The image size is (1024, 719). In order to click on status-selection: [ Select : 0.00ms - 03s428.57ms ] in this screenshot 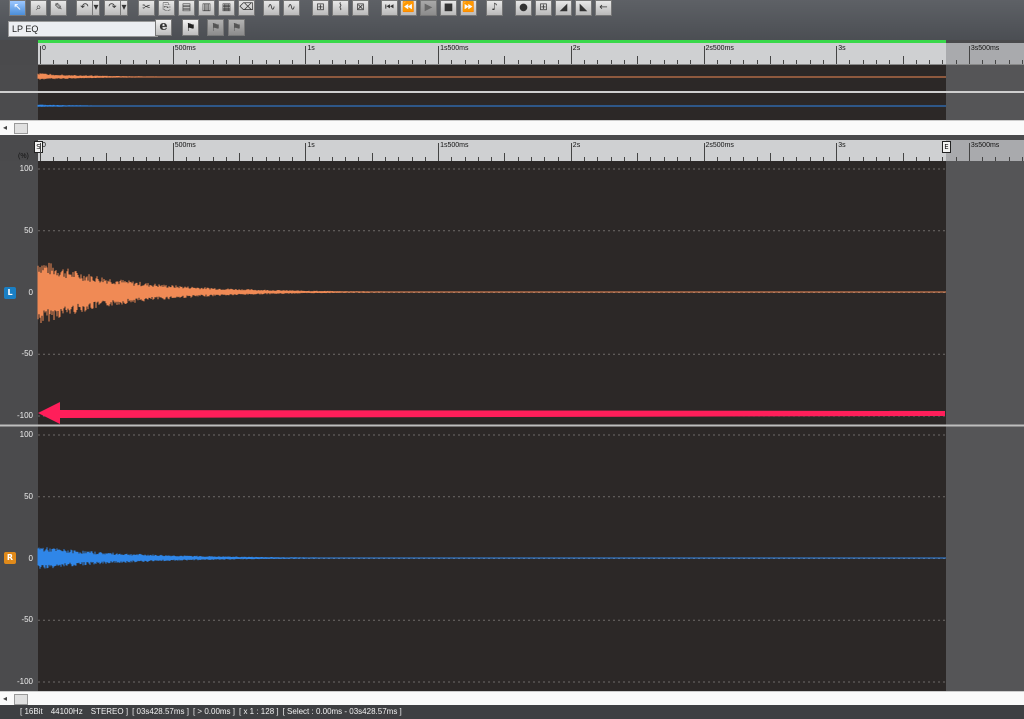, I will do `click(342, 711)`.